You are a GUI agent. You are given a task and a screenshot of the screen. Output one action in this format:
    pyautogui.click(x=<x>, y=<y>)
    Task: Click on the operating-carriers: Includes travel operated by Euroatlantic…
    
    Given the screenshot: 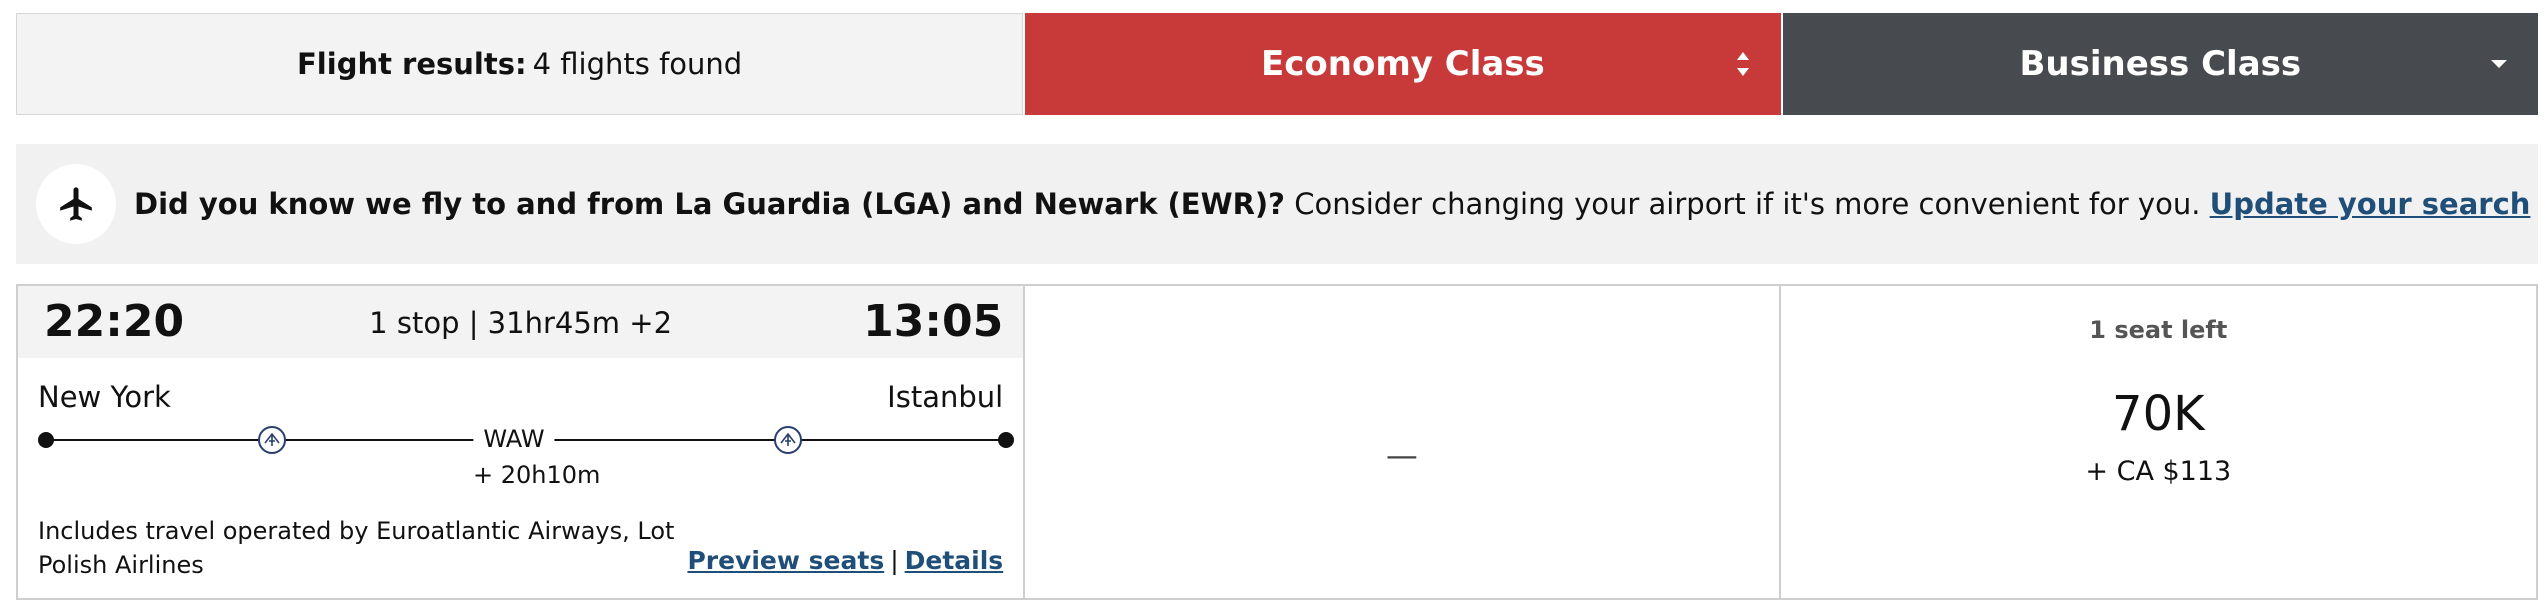 What is the action you would take?
    pyautogui.click(x=356, y=548)
    